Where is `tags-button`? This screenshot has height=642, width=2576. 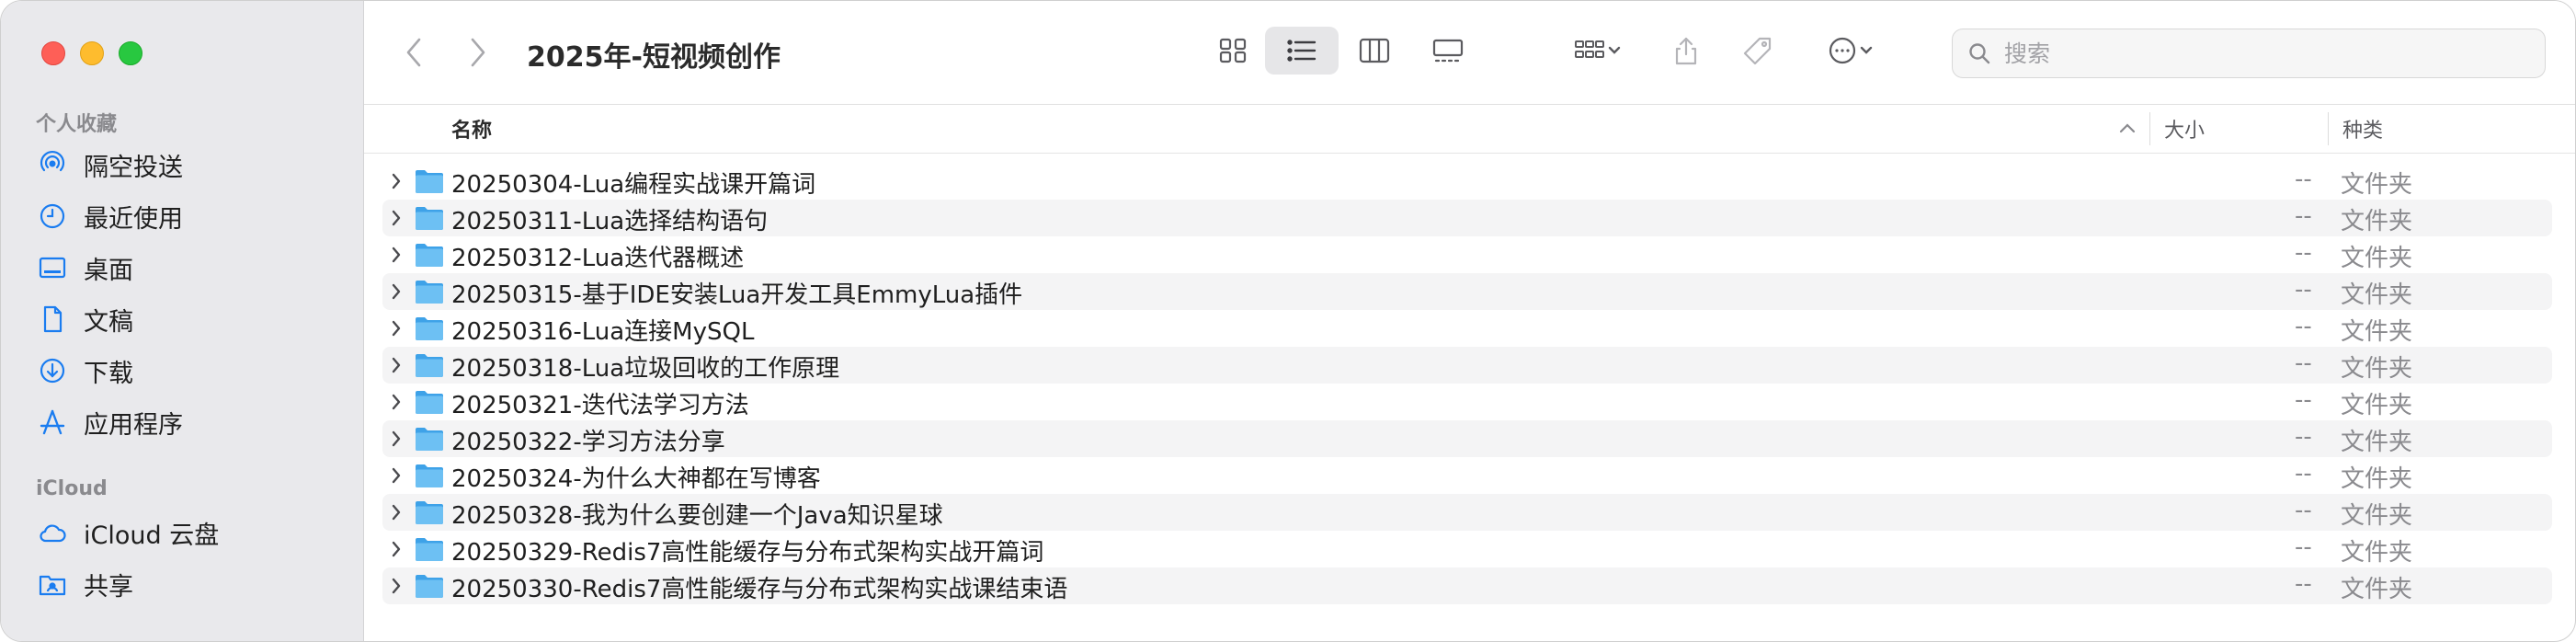 tags-button is located at coordinates (1758, 51).